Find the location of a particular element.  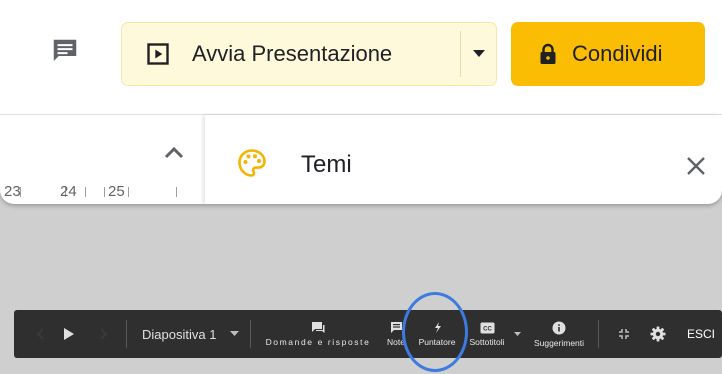

slide-selector: Diapositiva 1 is located at coordinates (191, 334).